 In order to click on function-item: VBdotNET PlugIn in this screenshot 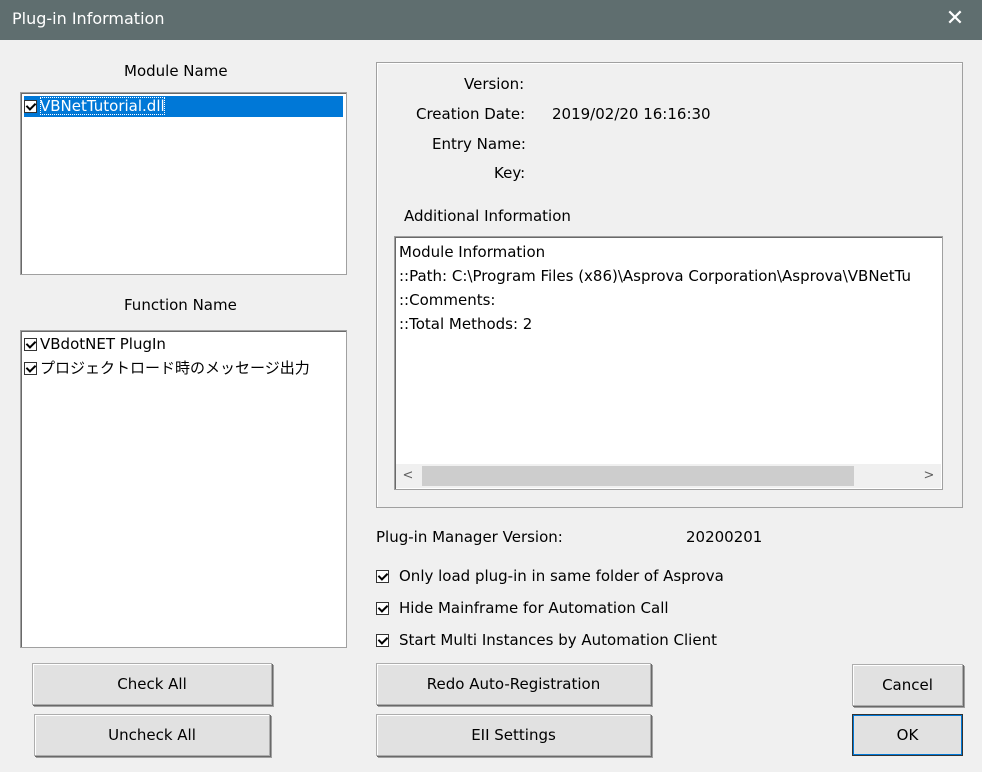, I will do `click(95, 344)`.